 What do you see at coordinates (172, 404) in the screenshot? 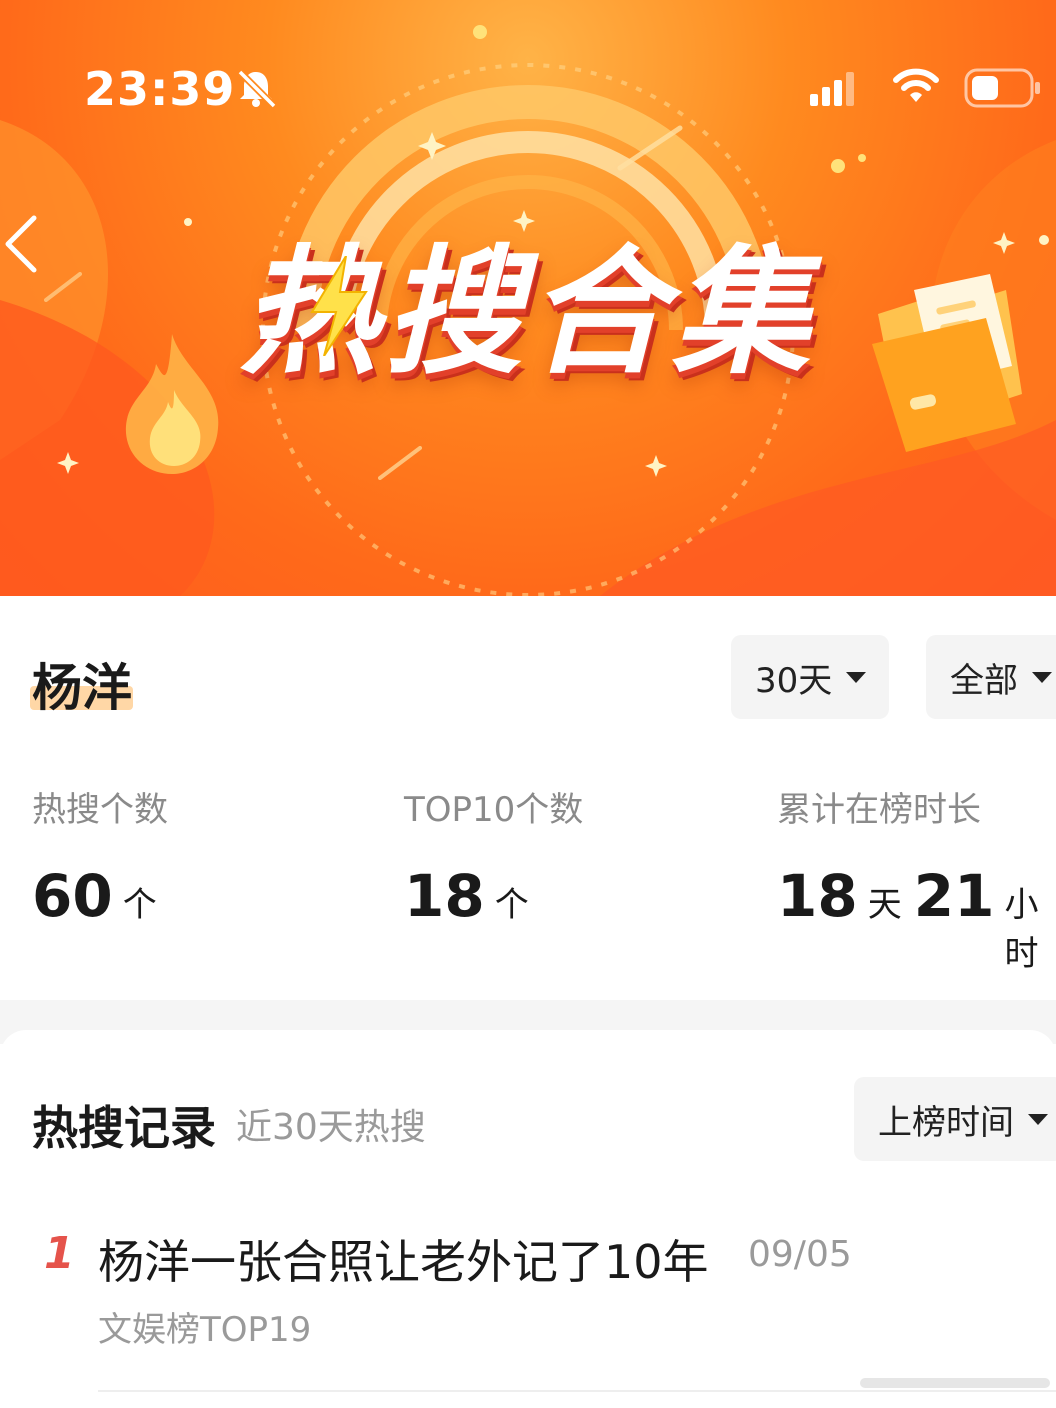
I see `flame-icon` at bounding box center [172, 404].